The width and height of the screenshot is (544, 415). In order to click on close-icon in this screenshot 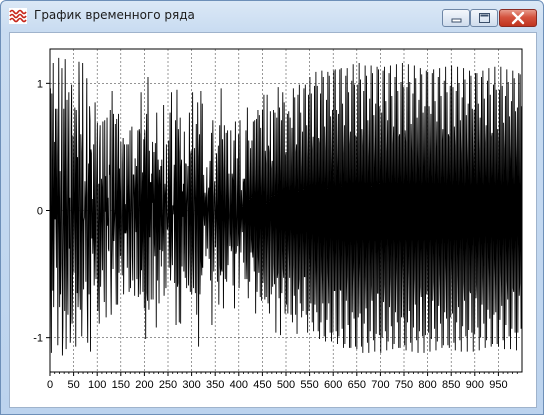, I will do `click(518, 18)`.